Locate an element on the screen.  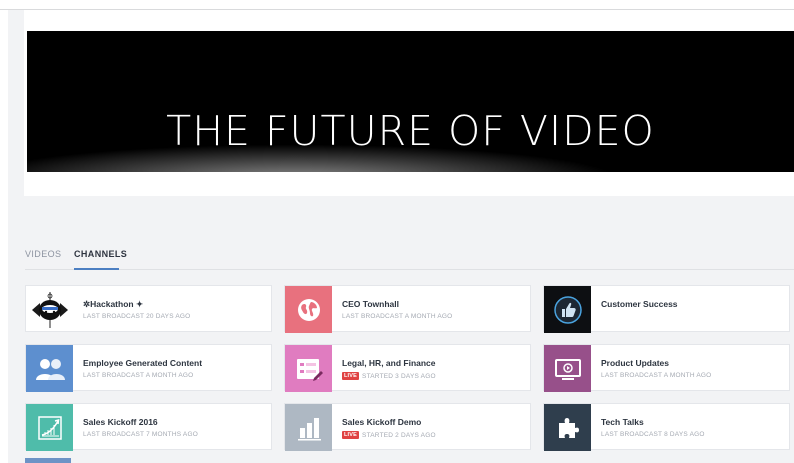
next-row-thumb-partial is located at coordinates (48, 460).